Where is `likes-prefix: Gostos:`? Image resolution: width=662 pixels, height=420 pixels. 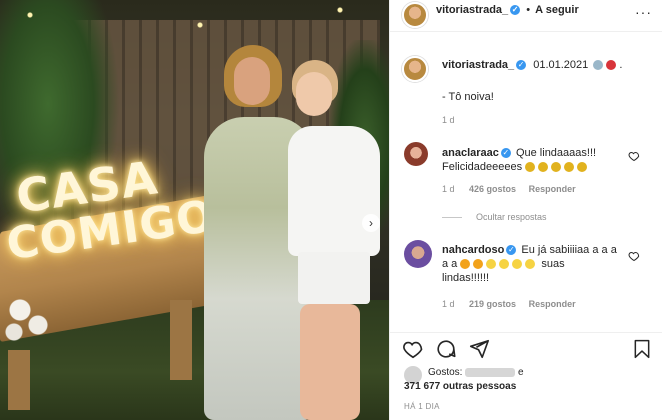
likes-prefix: Gostos: is located at coordinates (445, 372).